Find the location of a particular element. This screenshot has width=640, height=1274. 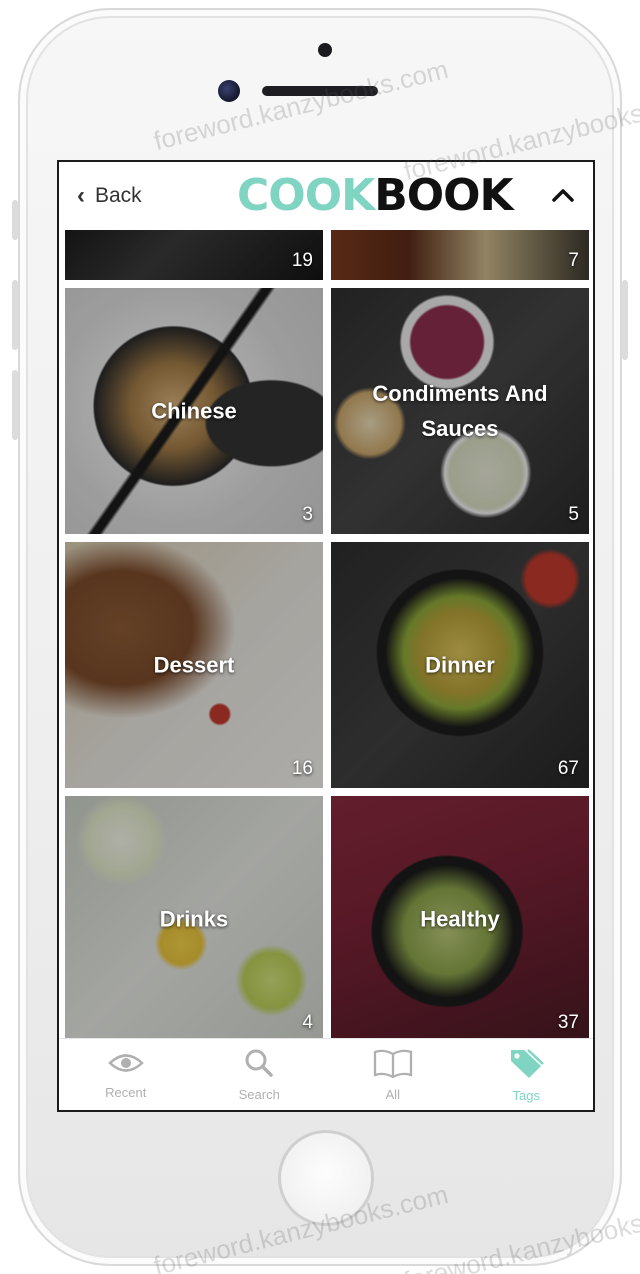

category-count: 3 is located at coordinates (307, 514).